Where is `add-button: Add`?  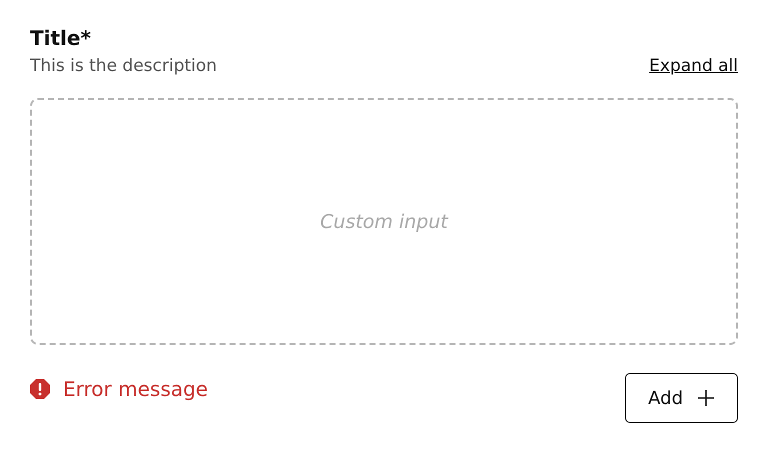 add-button: Add is located at coordinates (681, 398).